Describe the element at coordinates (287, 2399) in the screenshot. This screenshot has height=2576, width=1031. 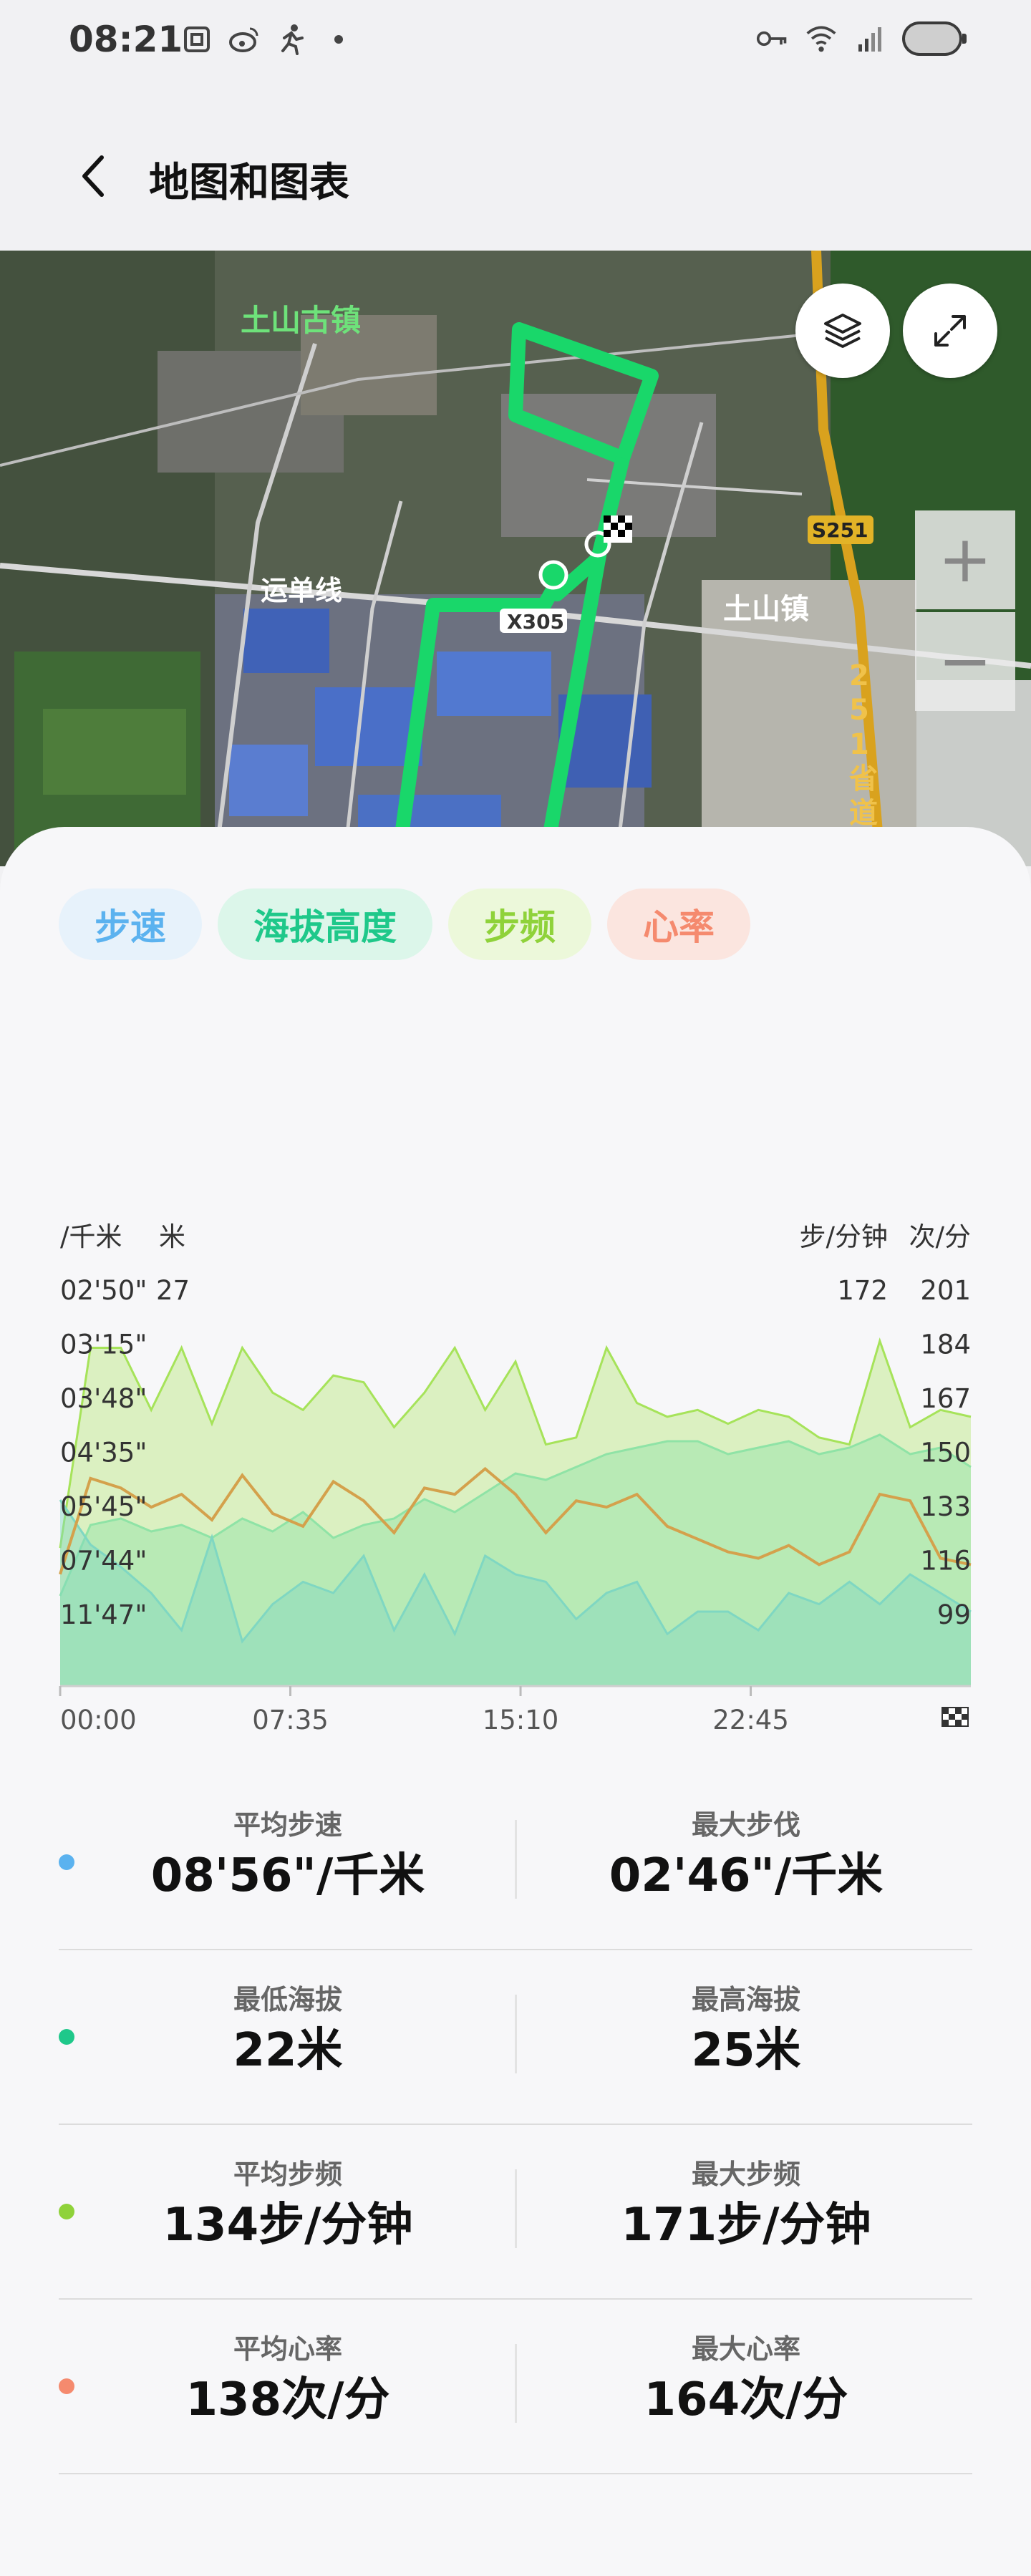
I see `avg-heart-rate-value: 138次/分` at that location.